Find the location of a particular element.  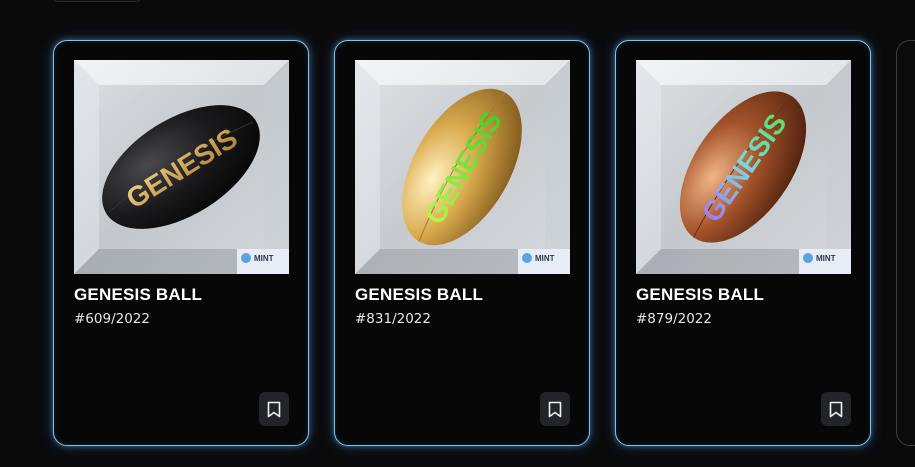

top-tab-edge is located at coordinates (97, 1).